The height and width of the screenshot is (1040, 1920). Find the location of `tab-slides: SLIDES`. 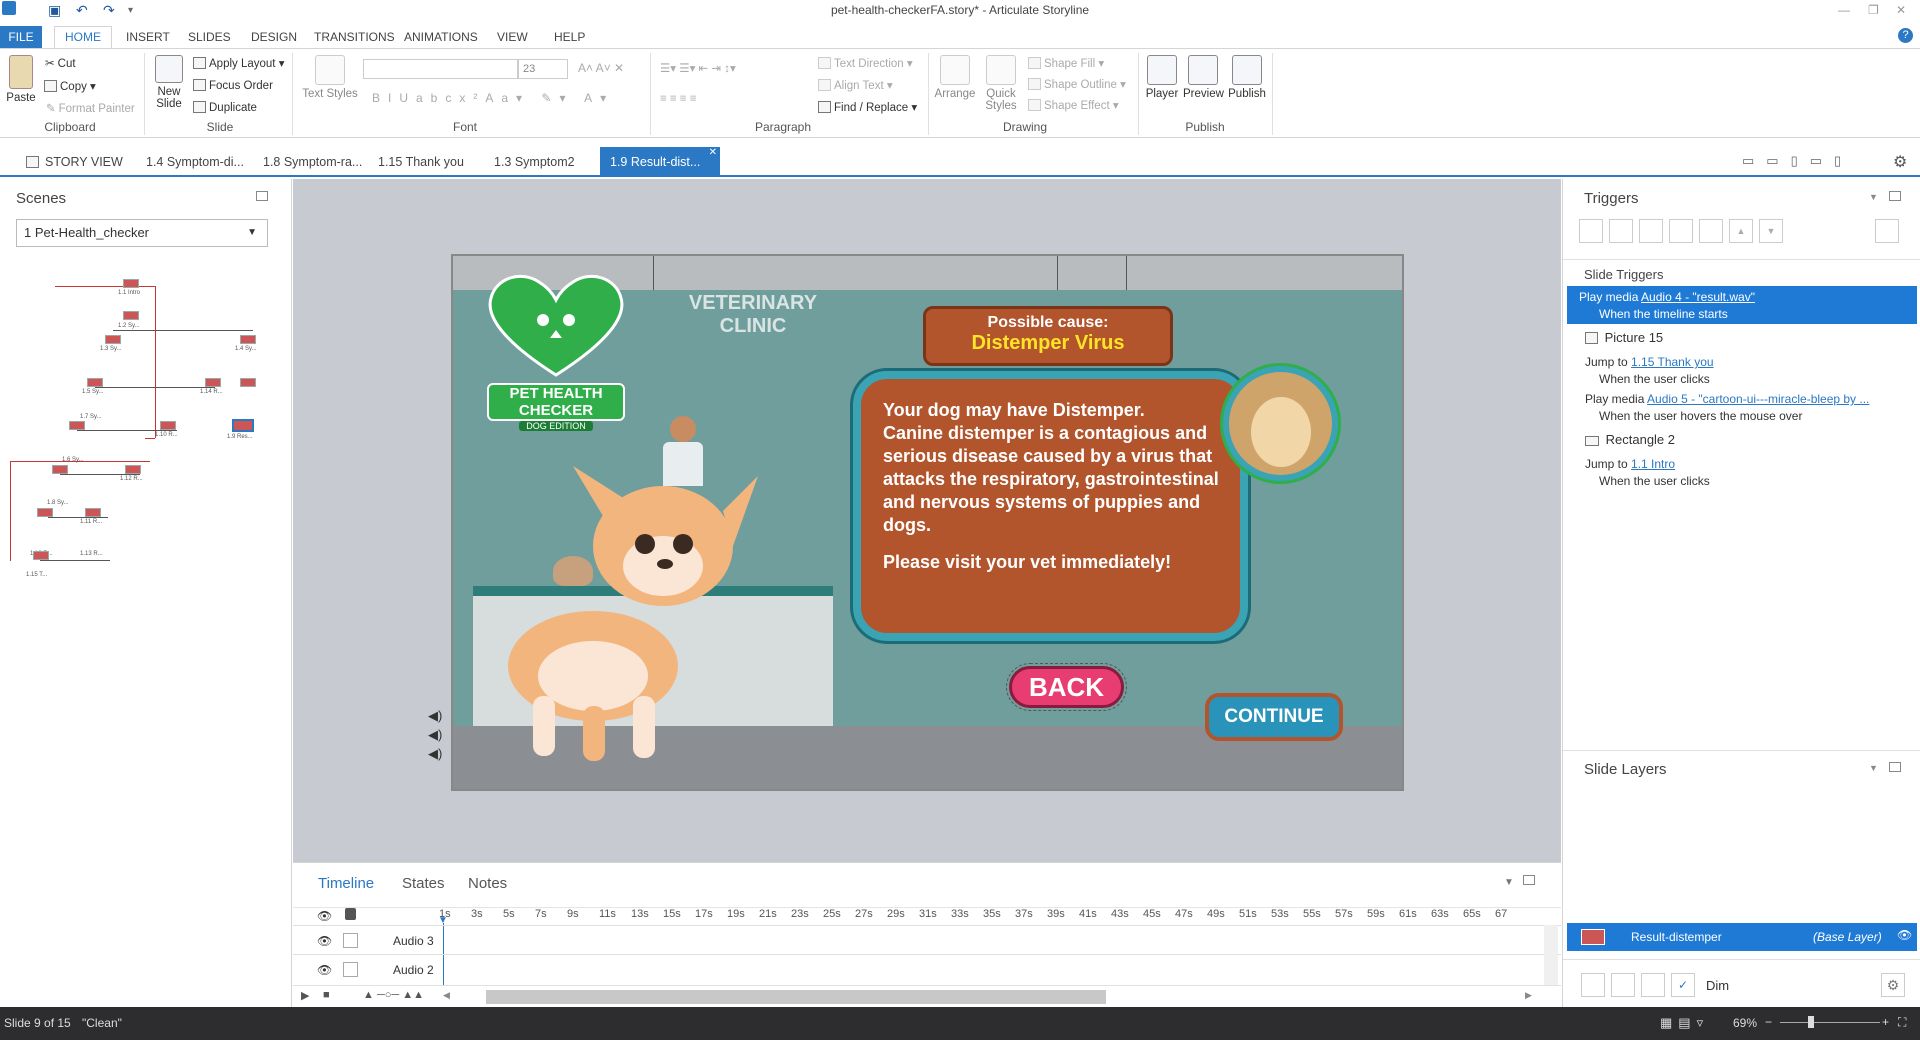

tab-slides: SLIDES is located at coordinates (209, 37).